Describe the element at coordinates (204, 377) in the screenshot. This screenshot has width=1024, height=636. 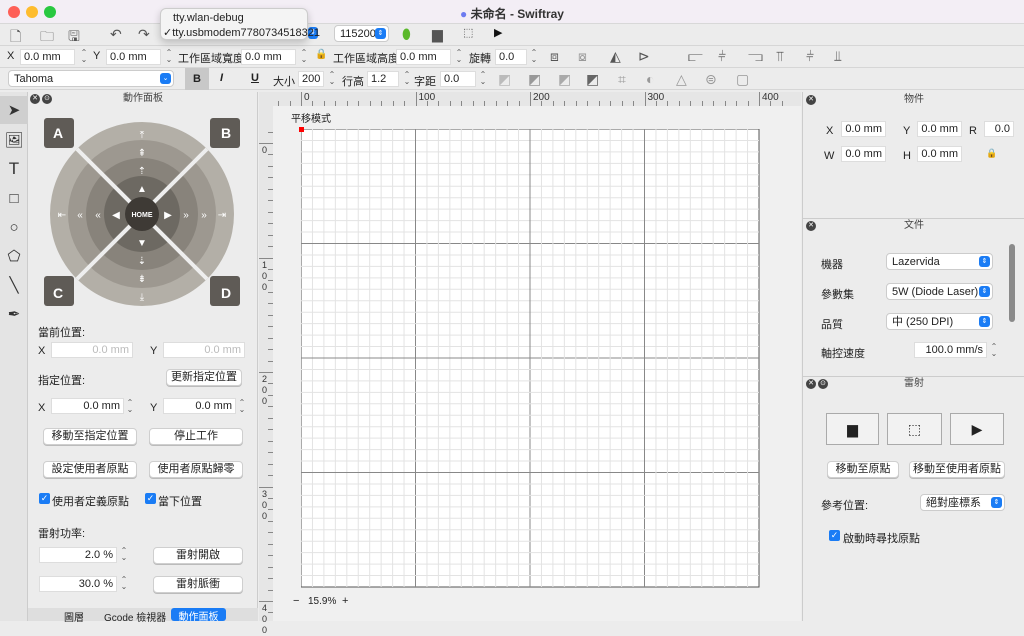
I see `update-target-button: 更新指定位置` at that location.